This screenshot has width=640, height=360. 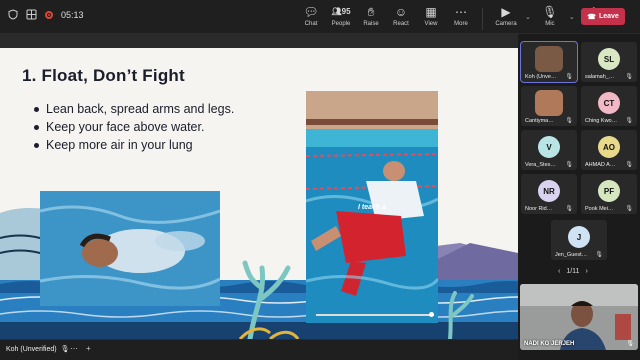 I want to click on camera-icon: ▶︎, so click(x=506, y=12).